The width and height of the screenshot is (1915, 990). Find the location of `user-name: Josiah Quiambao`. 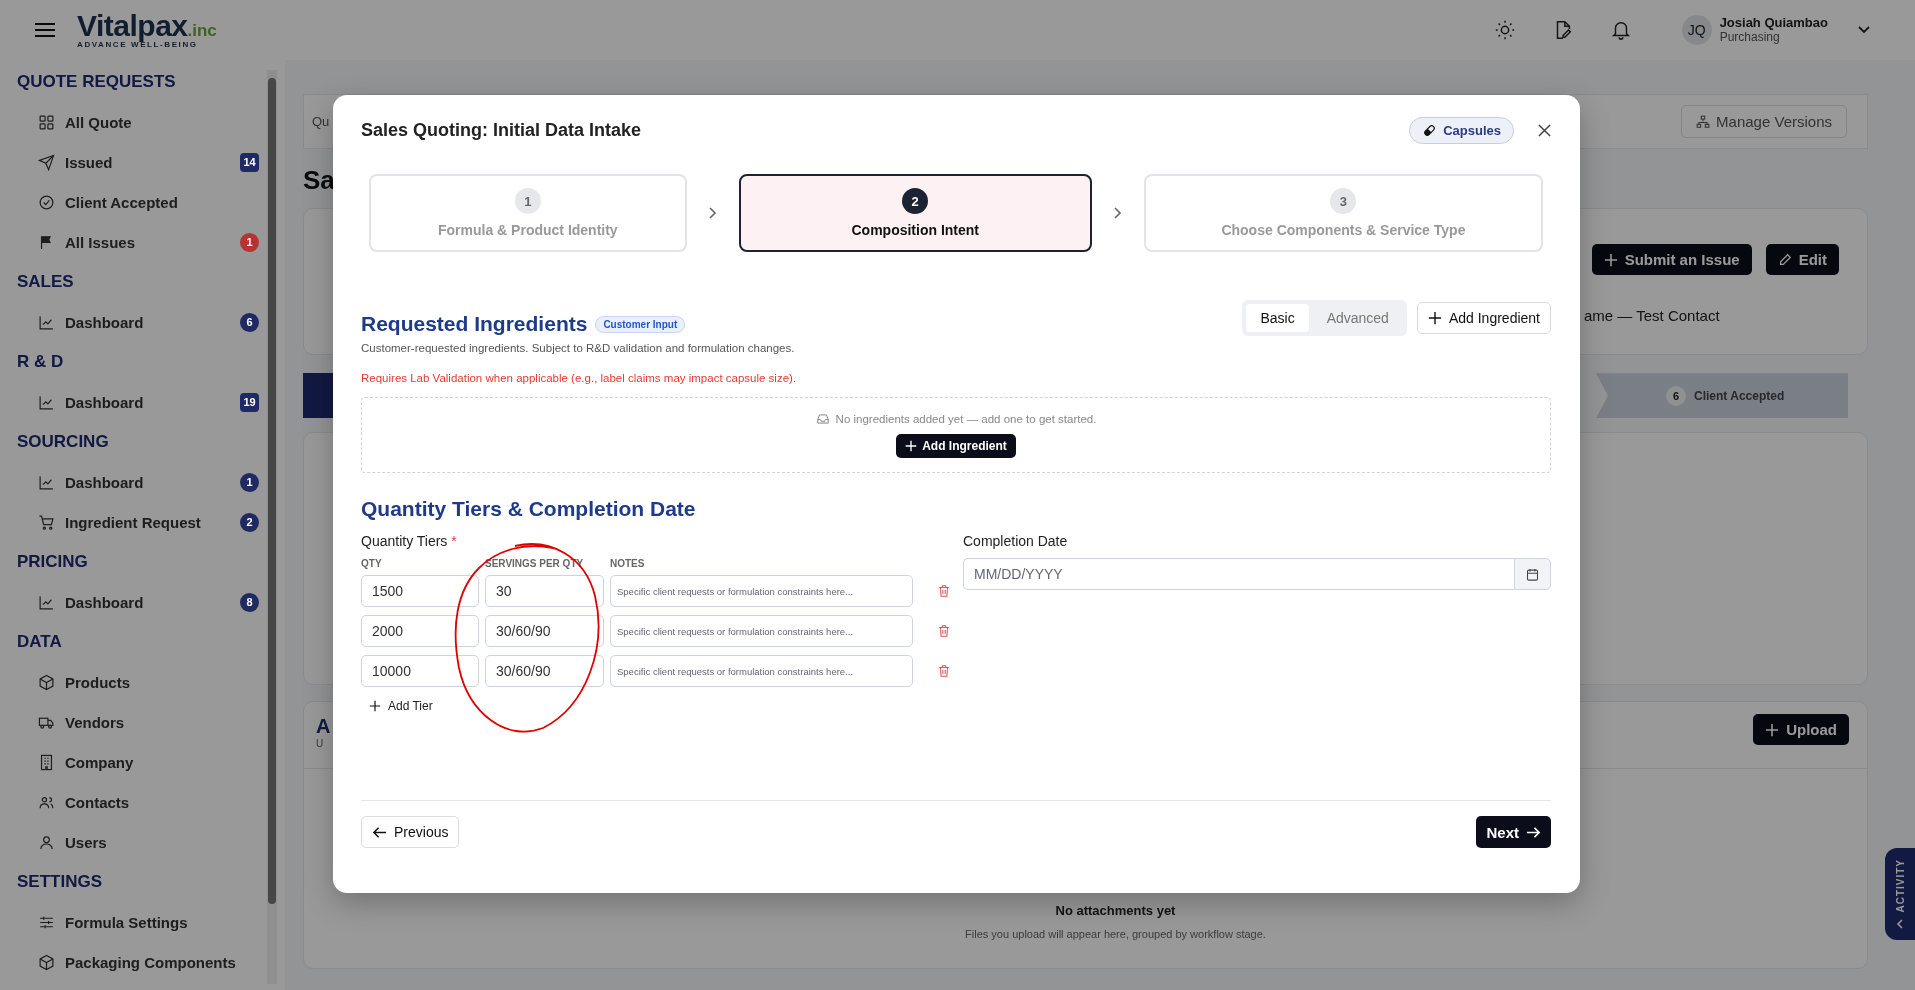

user-name: Josiah Quiambao is located at coordinates (1773, 23).